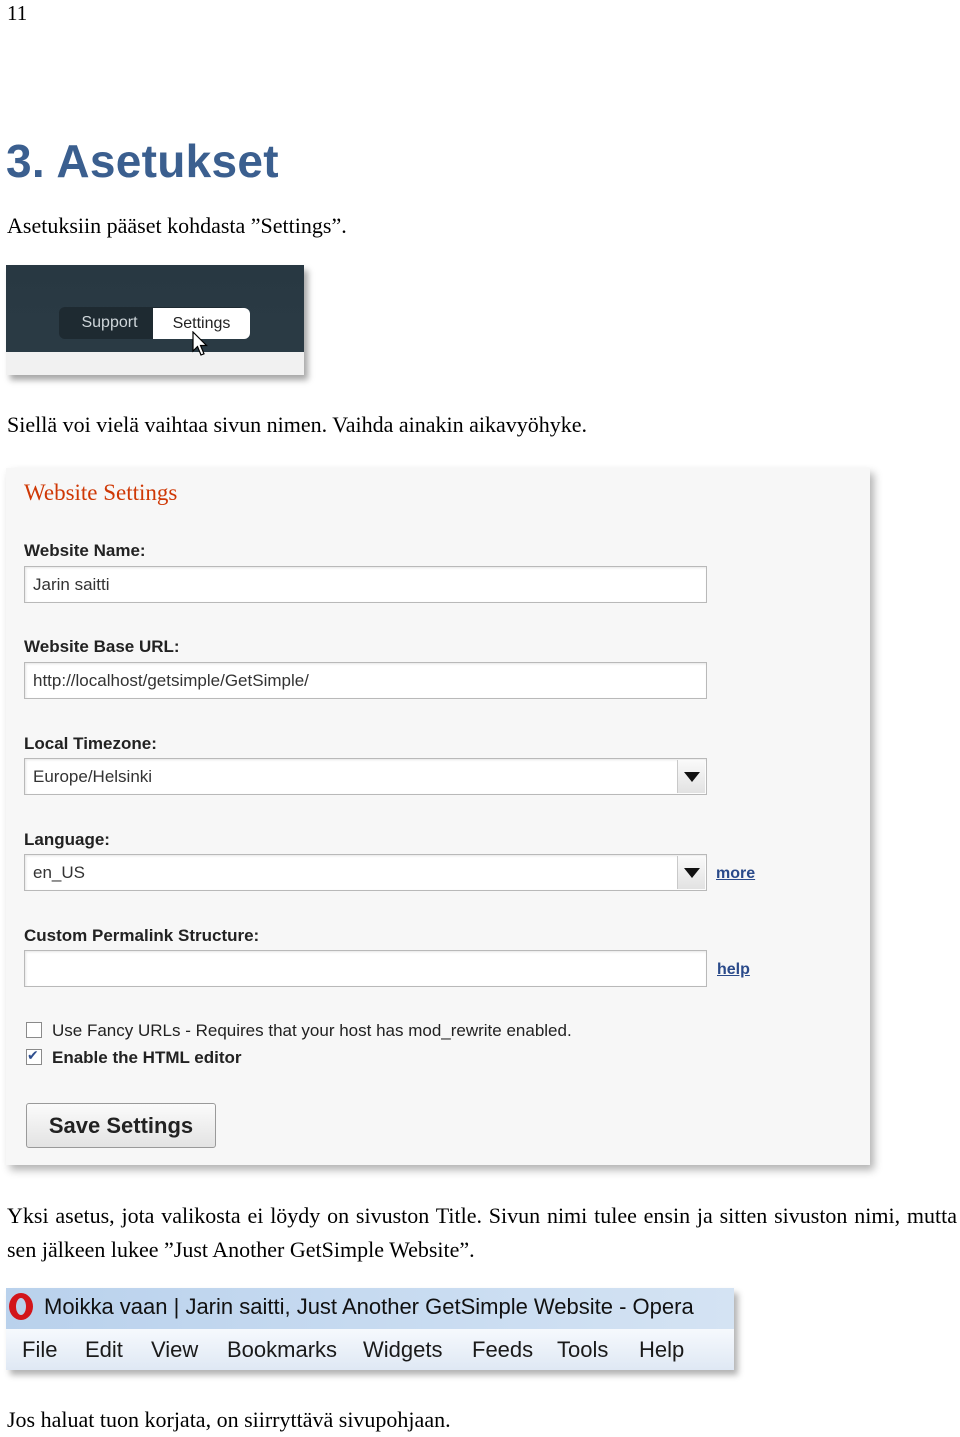 The image size is (960, 1437). Describe the element at coordinates (365, 680) in the screenshot. I see `base-url-field: http://localhost/getsimple/GetSimple/` at that location.